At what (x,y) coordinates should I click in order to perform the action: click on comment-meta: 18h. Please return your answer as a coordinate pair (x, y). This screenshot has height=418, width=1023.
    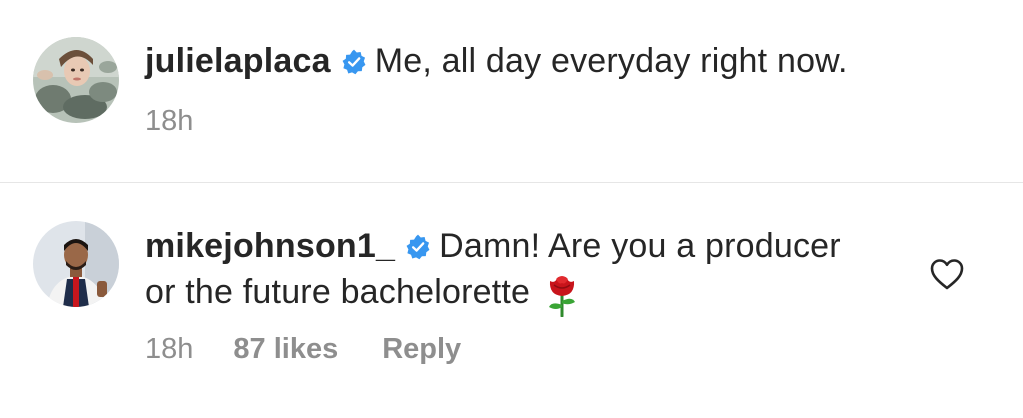
    Looking at the image, I should click on (169, 121).